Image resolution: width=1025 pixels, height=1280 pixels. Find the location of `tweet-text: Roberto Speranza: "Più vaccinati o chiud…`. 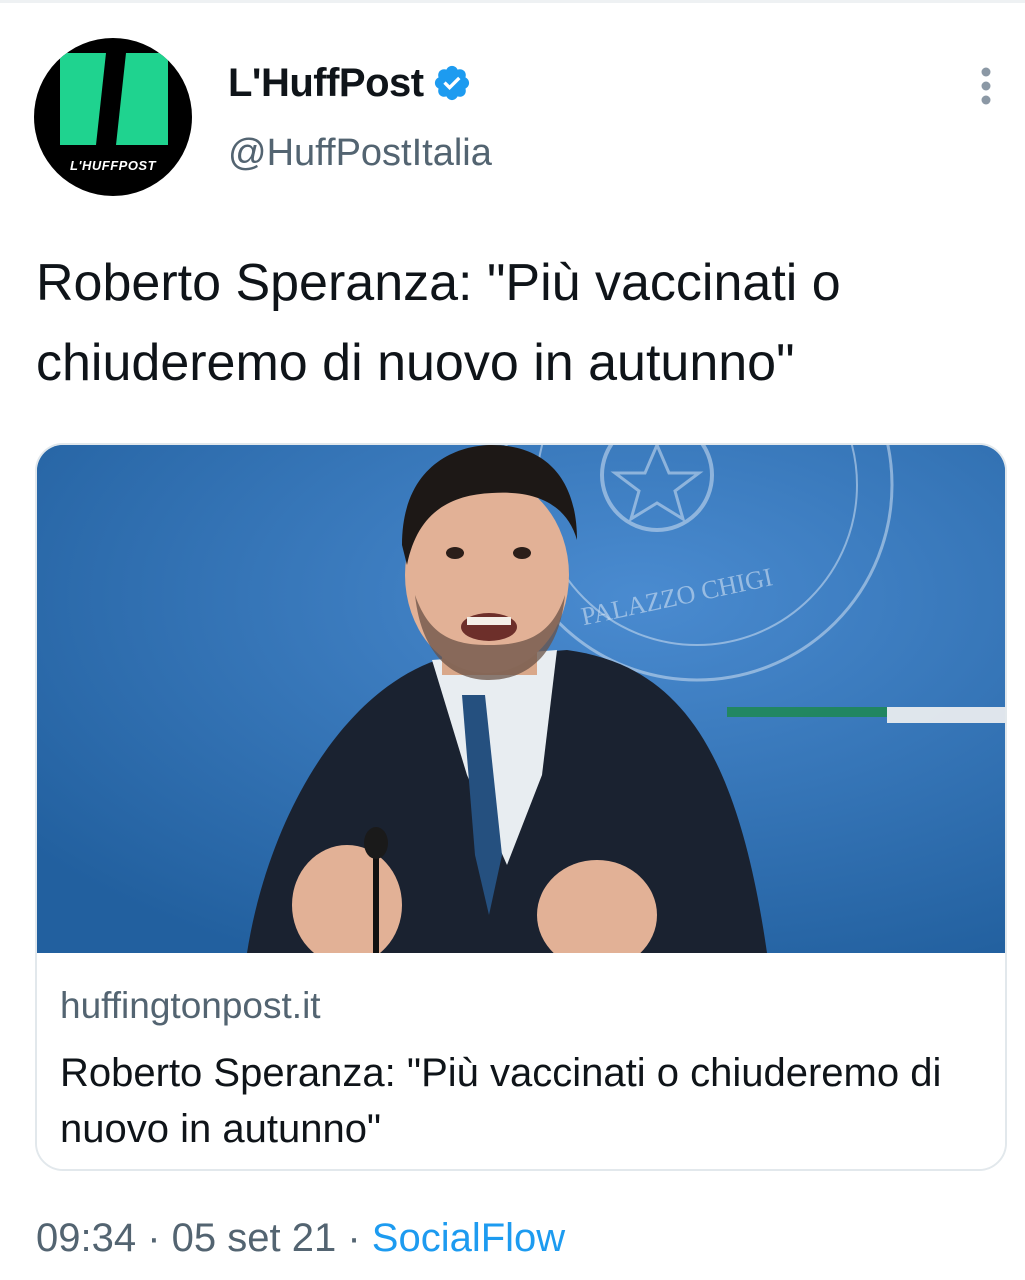

tweet-text: Roberto Speranza: "Più vaccinati o chiud… is located at coordinates (438, 323).